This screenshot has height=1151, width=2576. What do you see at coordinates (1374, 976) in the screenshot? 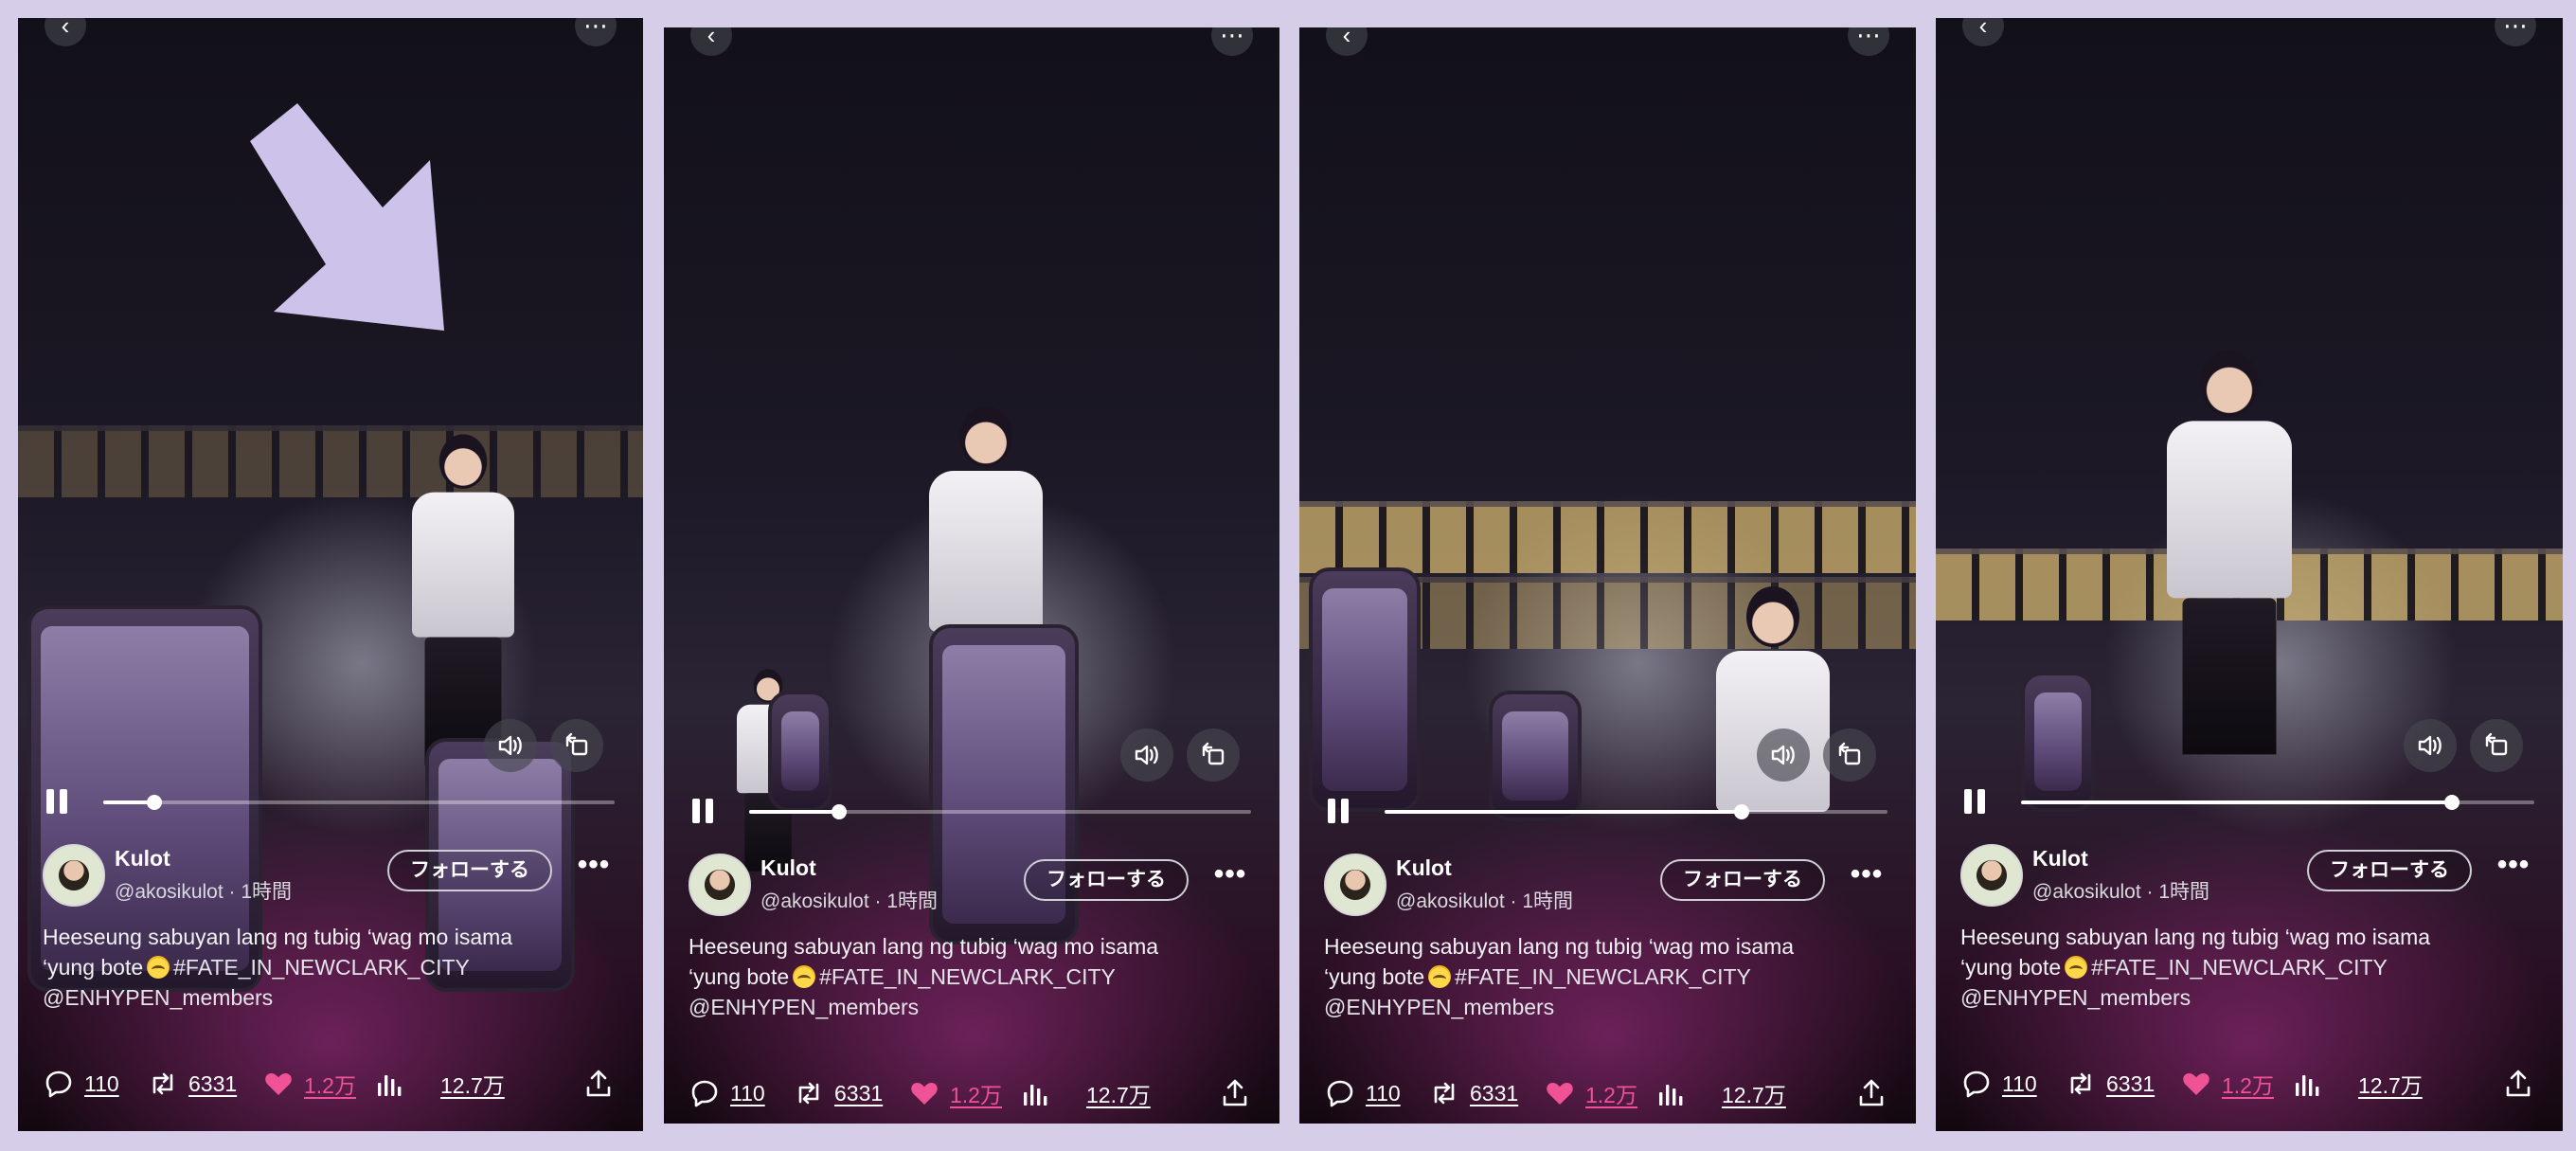
I see `caption-text: ‘yung bote` at bounding box center [1374, 976].